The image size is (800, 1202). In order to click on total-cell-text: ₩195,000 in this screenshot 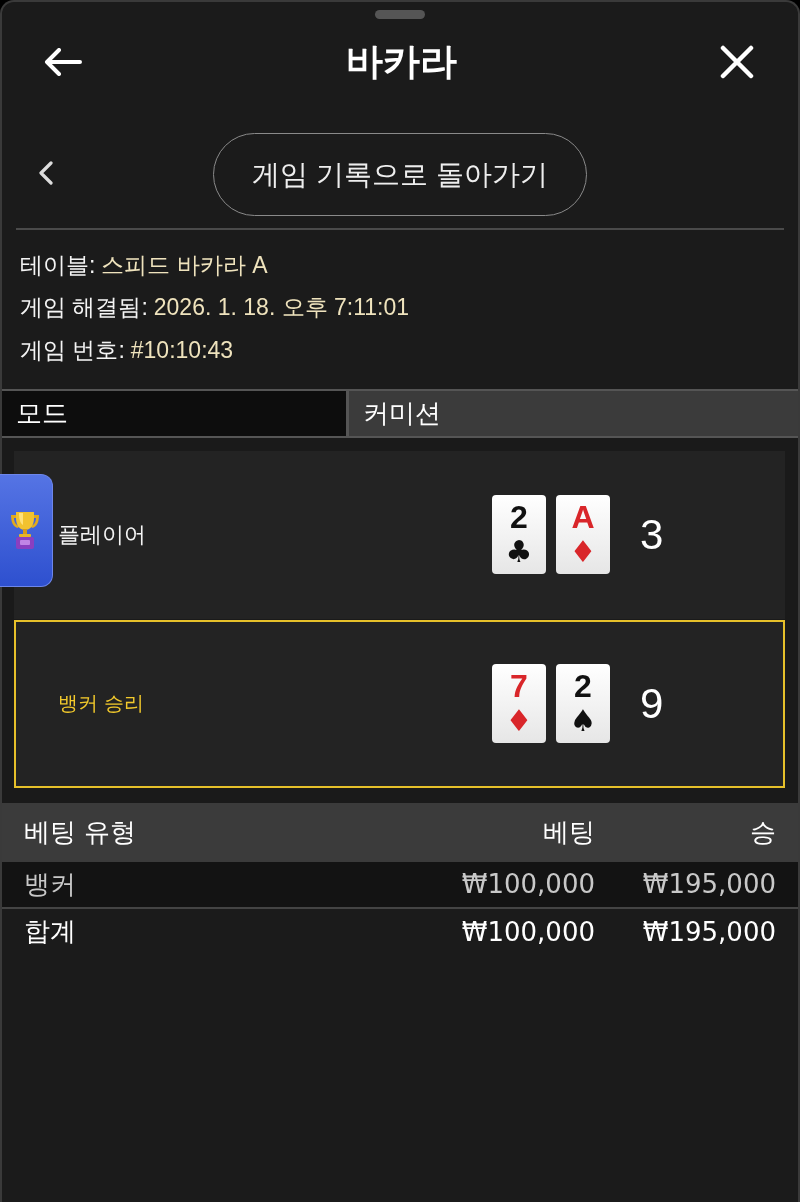, I will do `click(708, 931)`.